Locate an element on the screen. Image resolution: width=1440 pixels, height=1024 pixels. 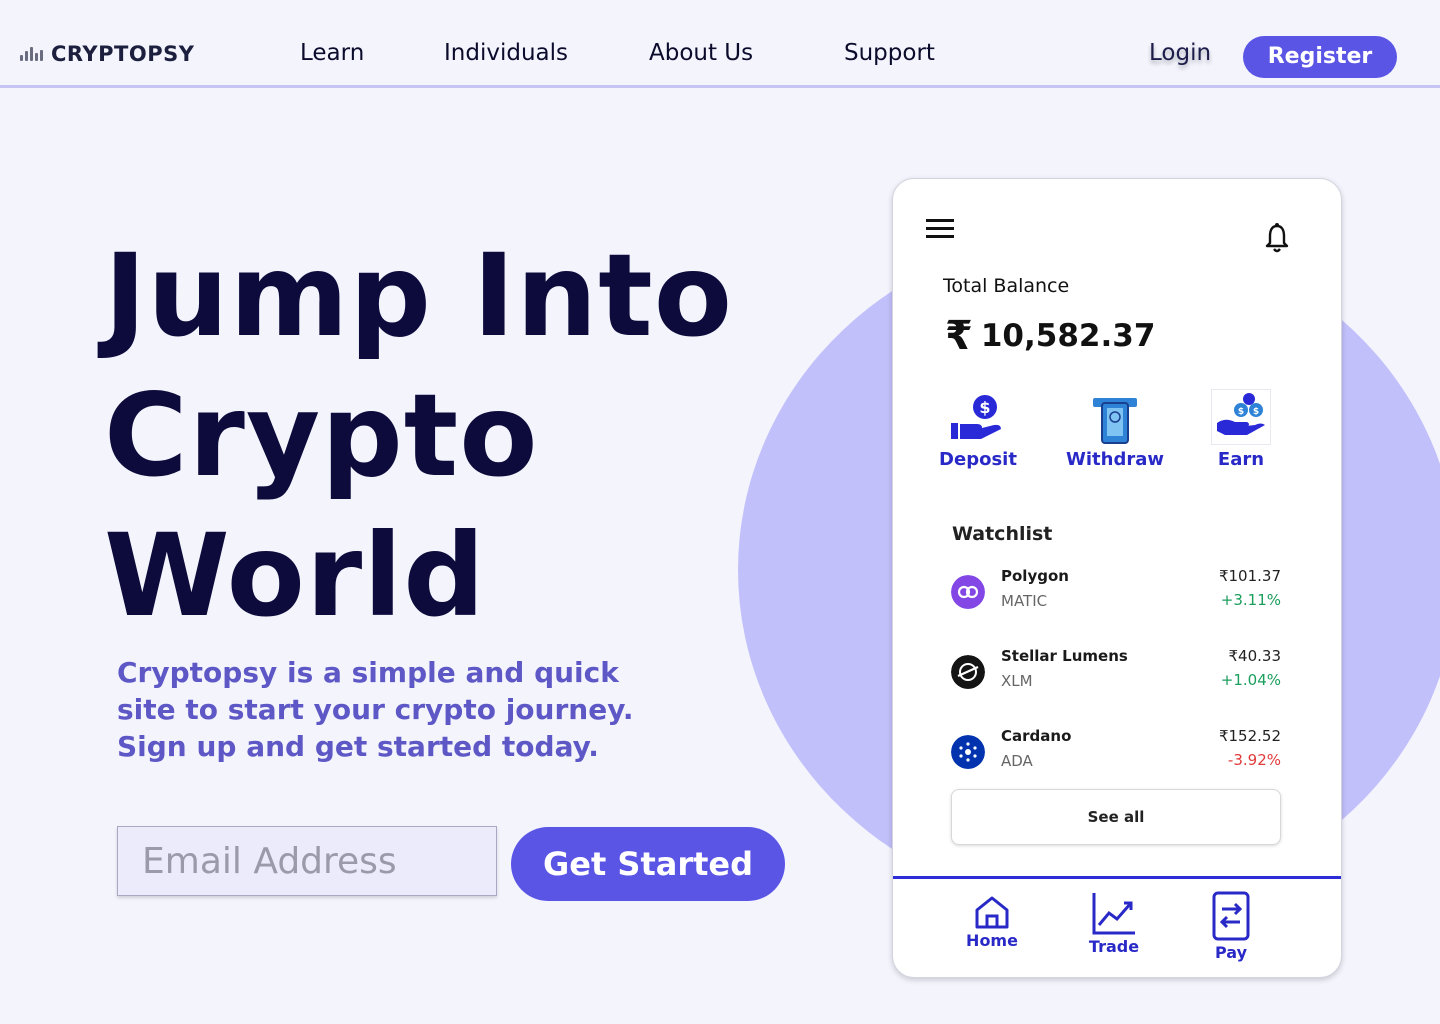
nav-link-learn: Learn is located at coordinates (332, 53).